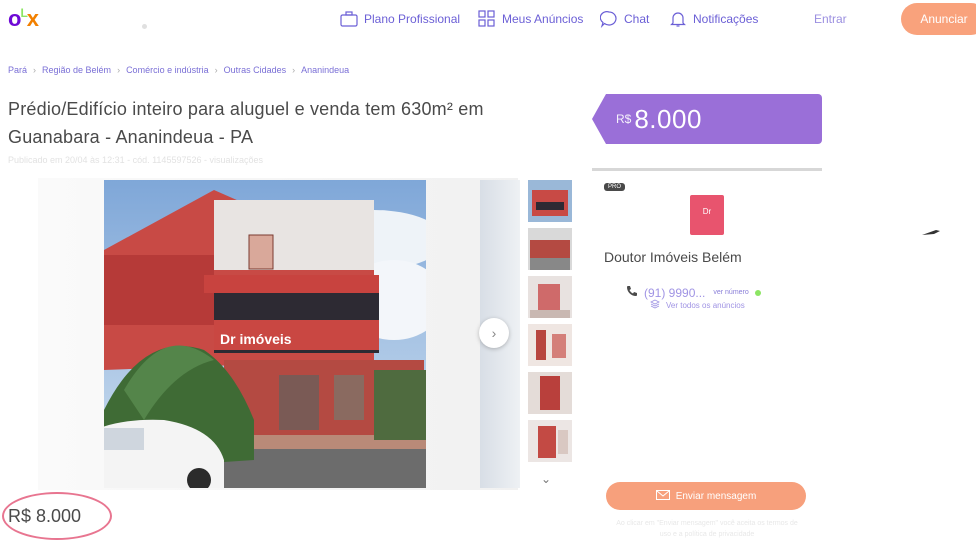 This screenshot has height=540, width=976. I want to click on thumbnail-strip, so click(550, 324).